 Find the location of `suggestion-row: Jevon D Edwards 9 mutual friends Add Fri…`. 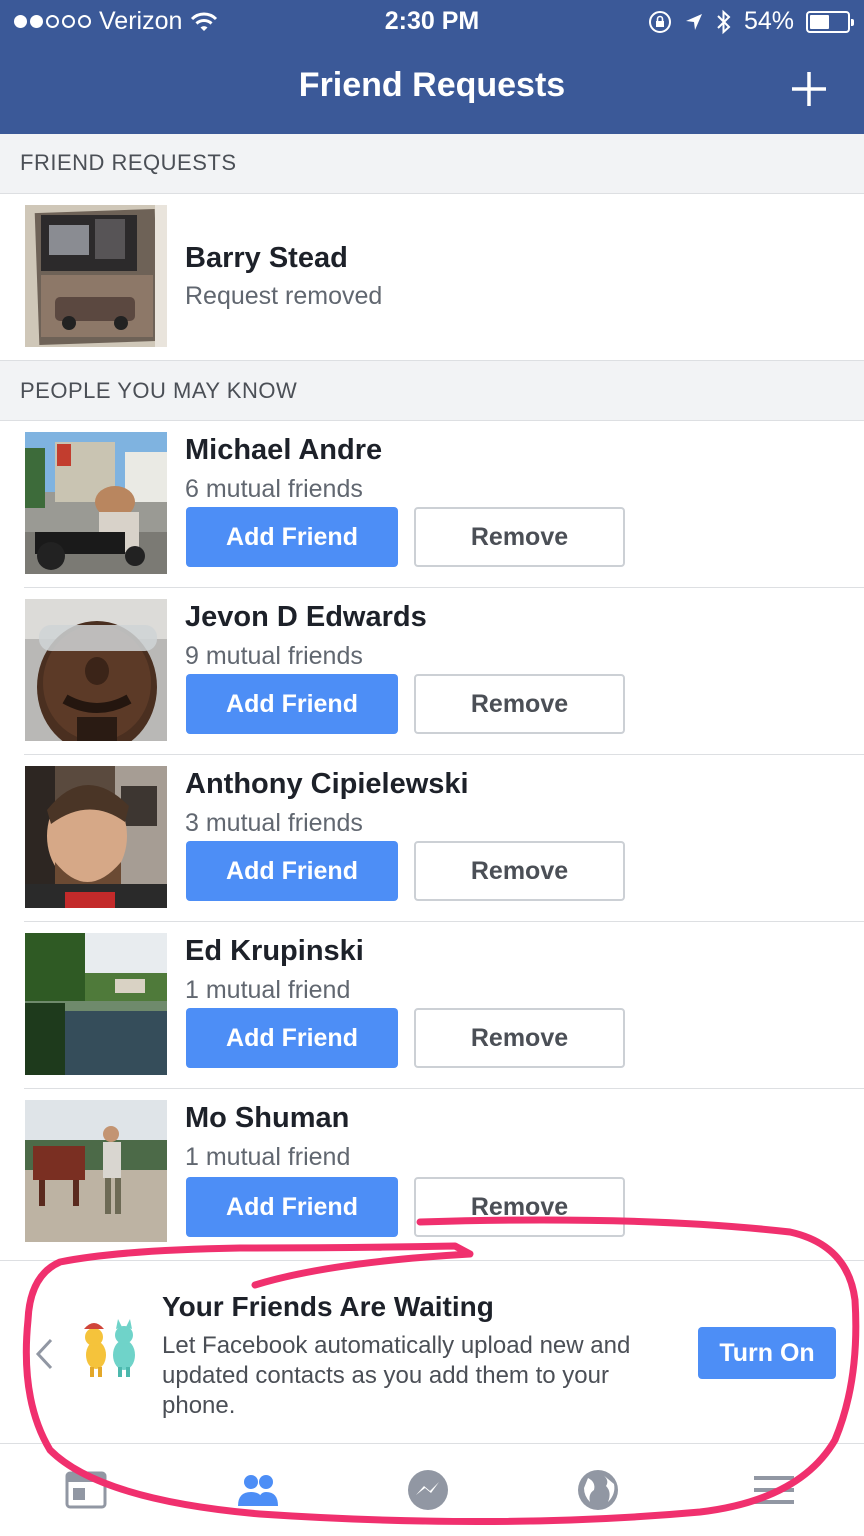

suggestion-row: Jevon D Edwards 9 mutual friends Add Fri… is located at coordinates (432, 671).